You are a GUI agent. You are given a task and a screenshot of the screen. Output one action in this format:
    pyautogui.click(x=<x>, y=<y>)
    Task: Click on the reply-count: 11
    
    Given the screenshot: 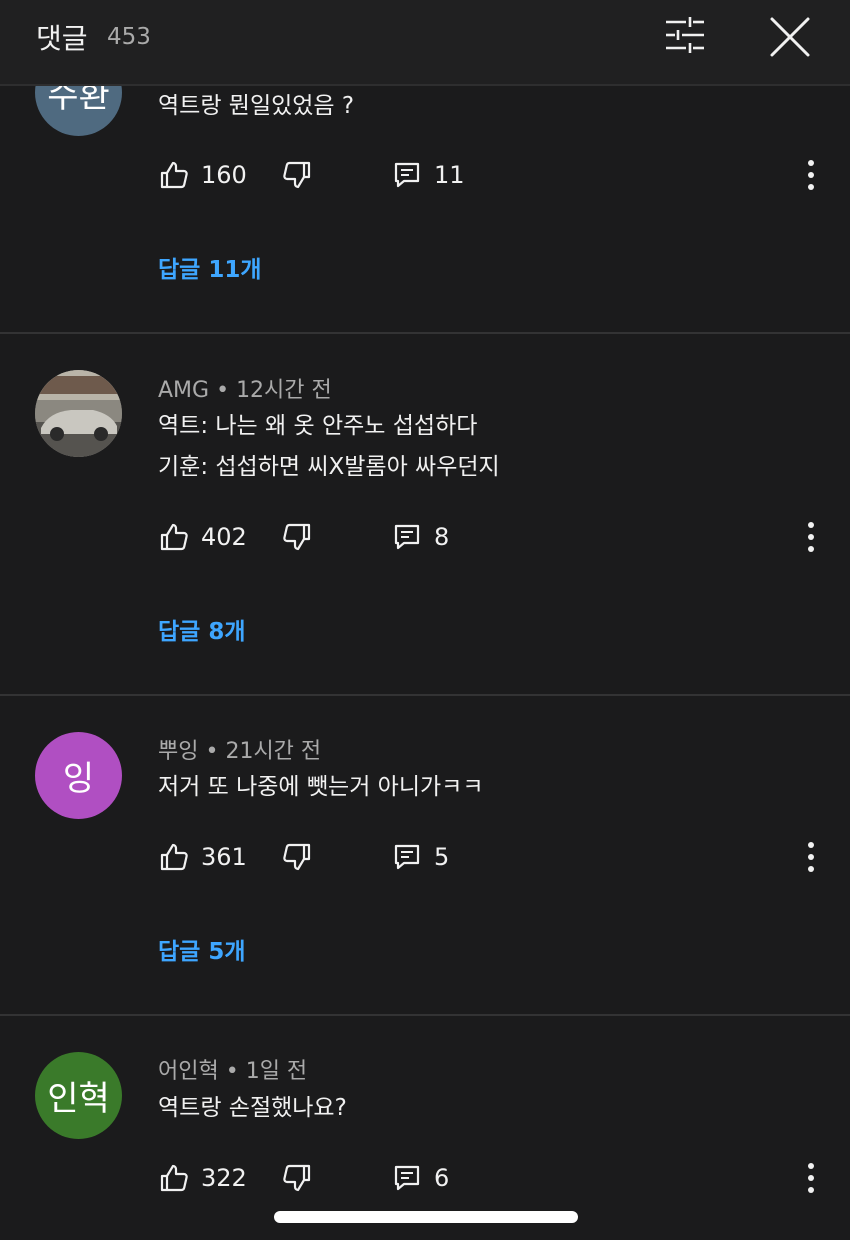 What is the action you would take?
    pyautogui.click(x=449, y=175)
    